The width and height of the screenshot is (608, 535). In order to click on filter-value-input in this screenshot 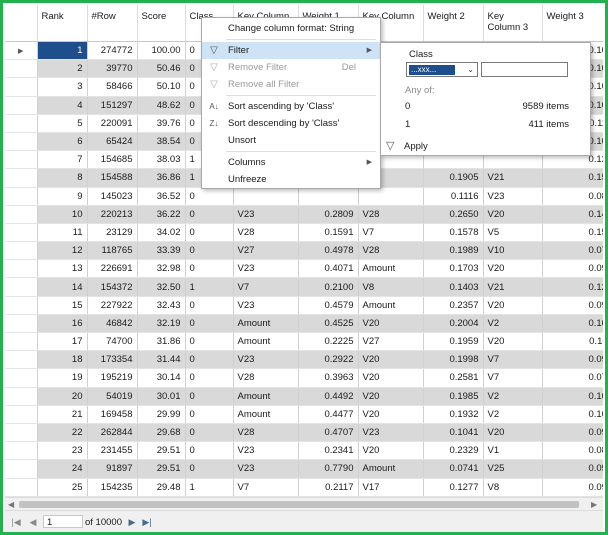, I will do `click(524, 69)`.